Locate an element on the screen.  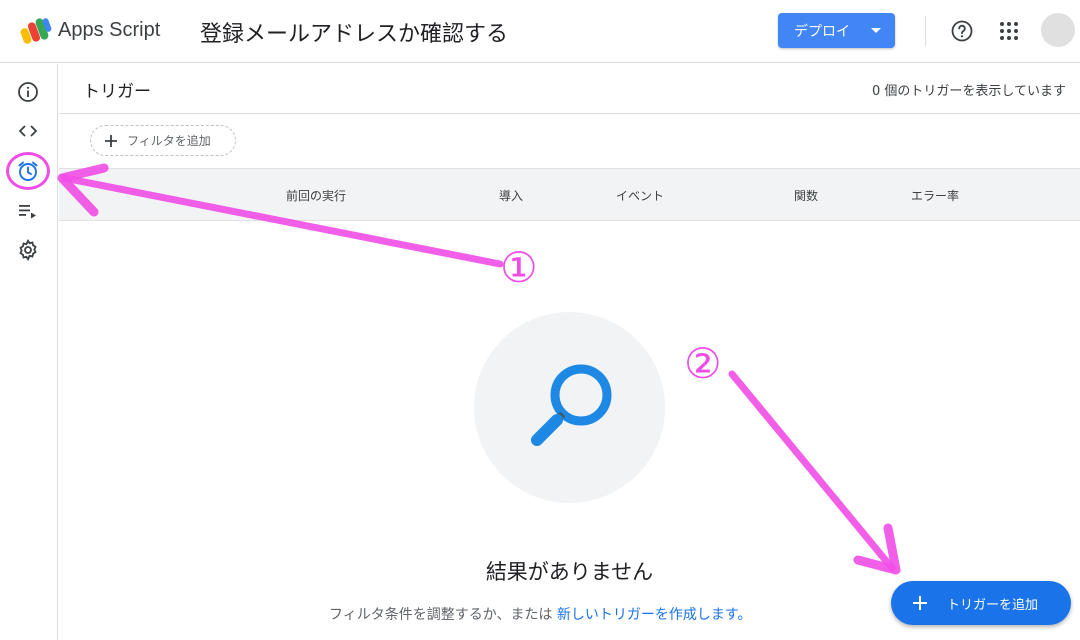
caret-down-icon is located at coordinates (876, 30).